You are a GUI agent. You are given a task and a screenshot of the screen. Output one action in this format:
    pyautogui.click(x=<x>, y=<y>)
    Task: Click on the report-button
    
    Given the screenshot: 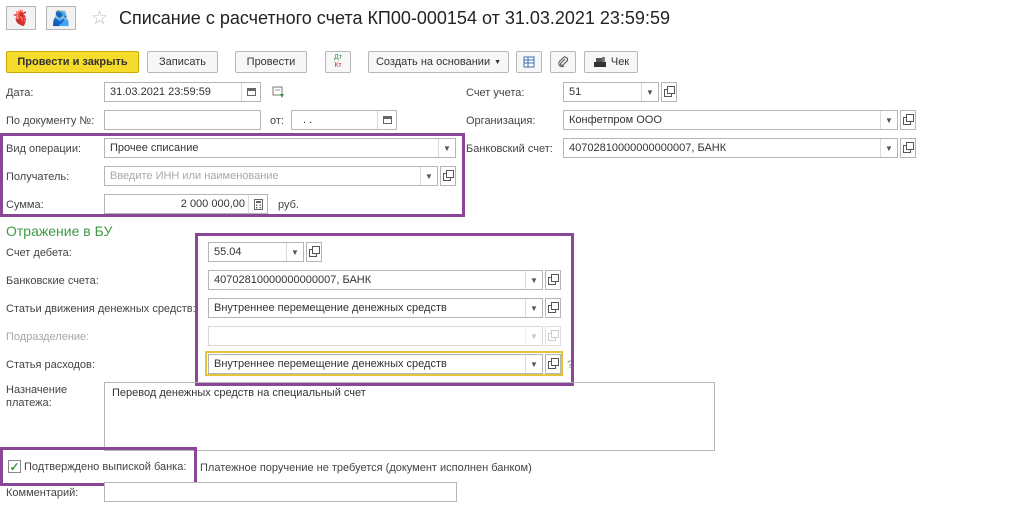 What is the action you would take?
    pyautogui.click(x=529, y=62)
    